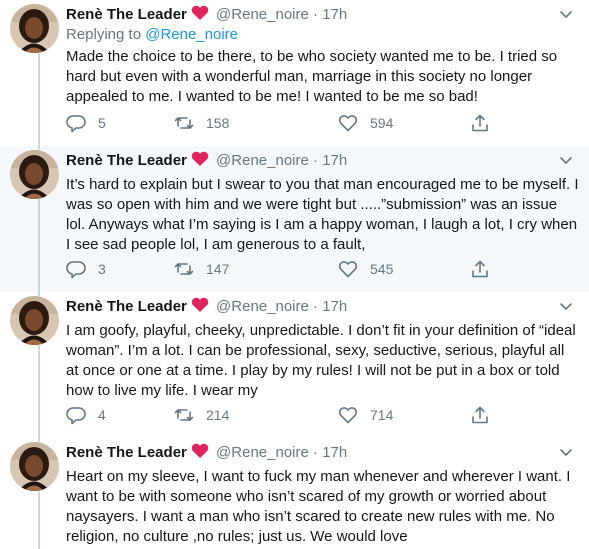  I want to click on reply-button: 3, so click(86, 269).